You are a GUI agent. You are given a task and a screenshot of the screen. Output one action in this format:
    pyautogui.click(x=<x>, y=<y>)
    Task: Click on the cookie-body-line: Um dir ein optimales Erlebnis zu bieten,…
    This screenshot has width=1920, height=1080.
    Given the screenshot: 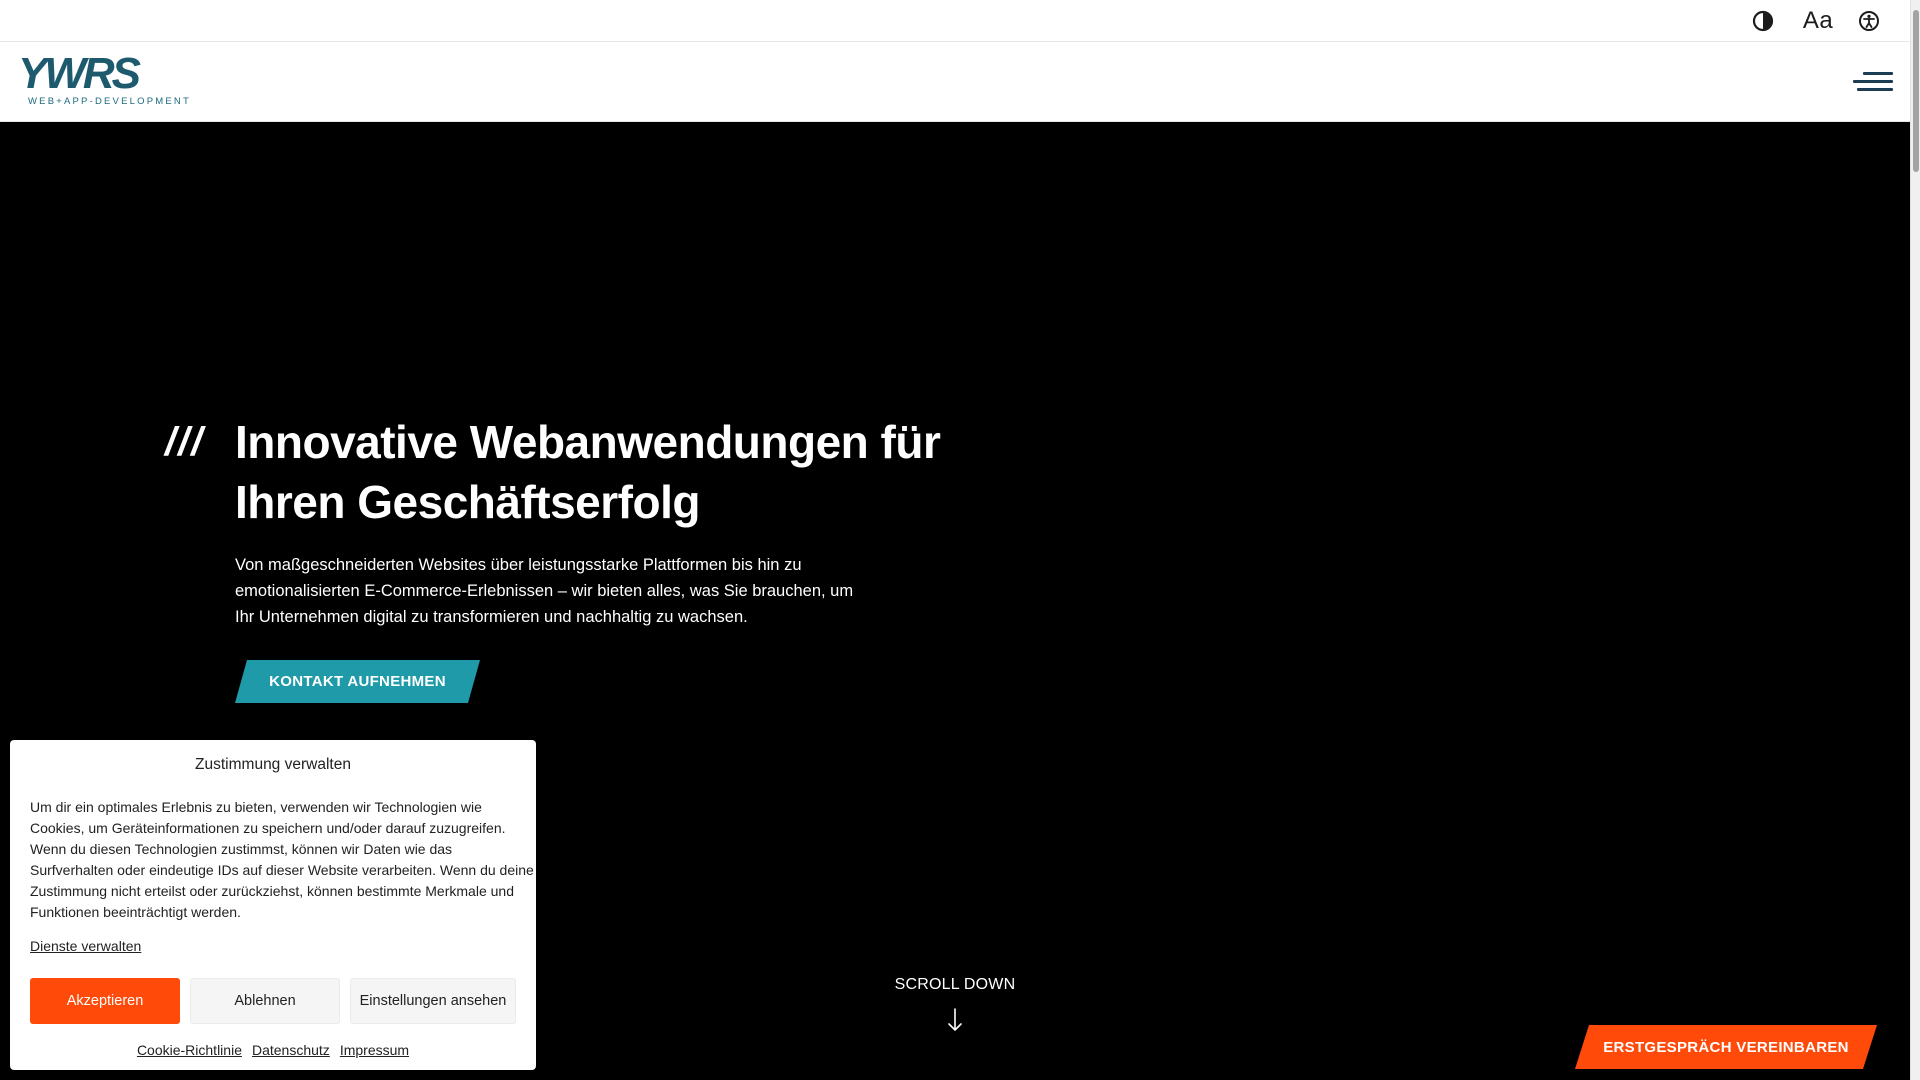 What is the action you would take?
    pyautogui.click(x=256, y=807)
    